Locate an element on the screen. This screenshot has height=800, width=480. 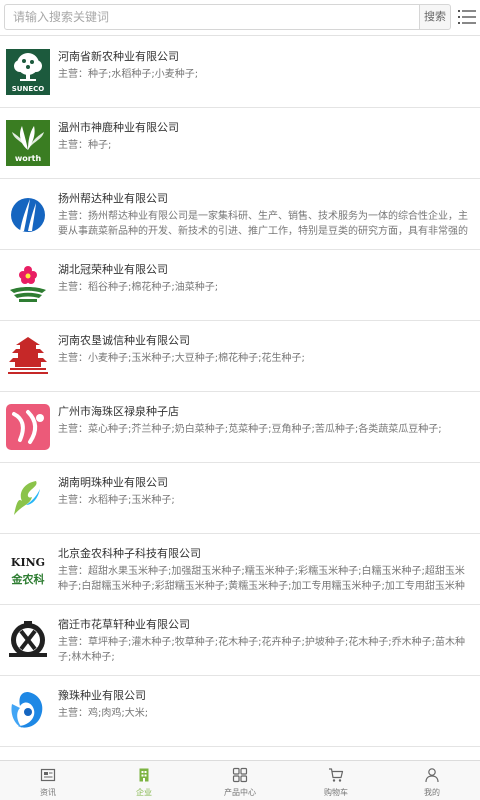
company-item: worth 温州市神鹿种业有限公司 主营：种子; is located at coordinates (240, 143).